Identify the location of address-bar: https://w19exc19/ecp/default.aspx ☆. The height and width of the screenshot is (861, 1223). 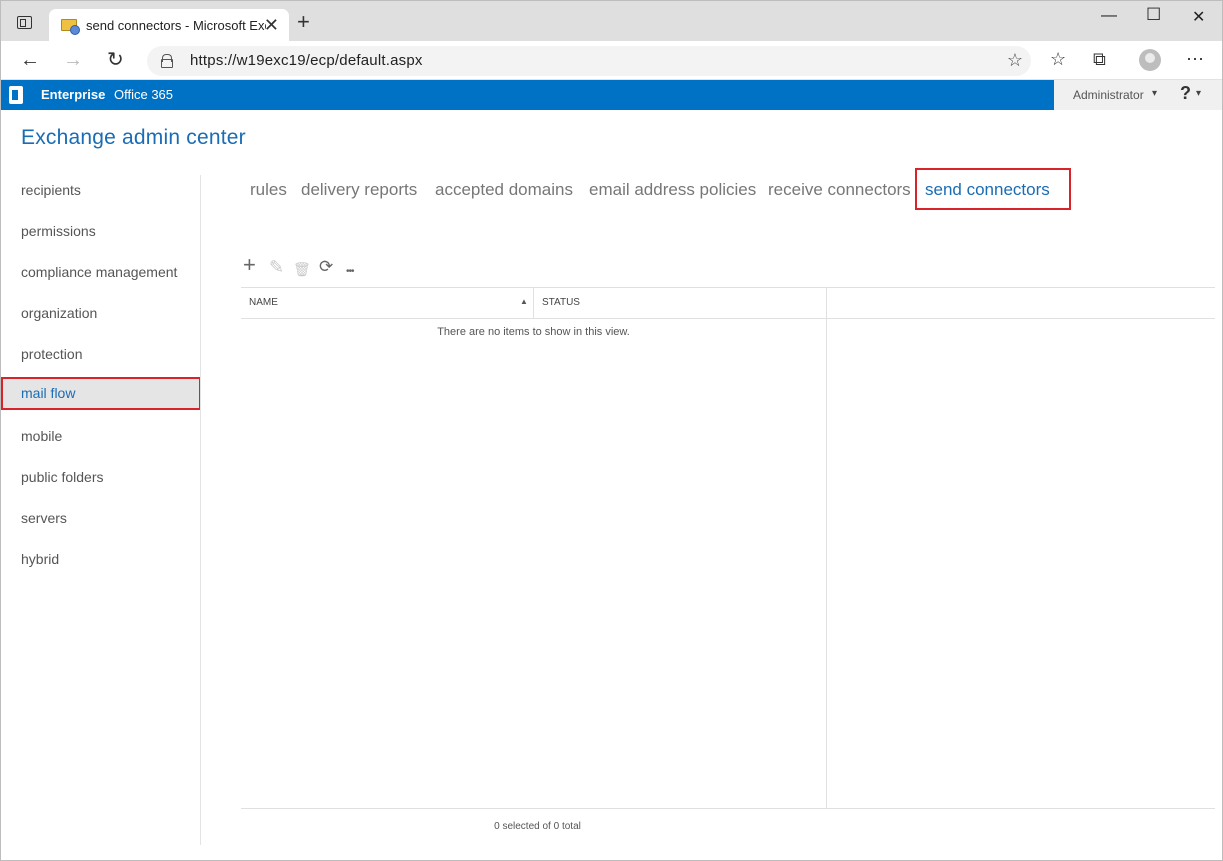
(589, 61).